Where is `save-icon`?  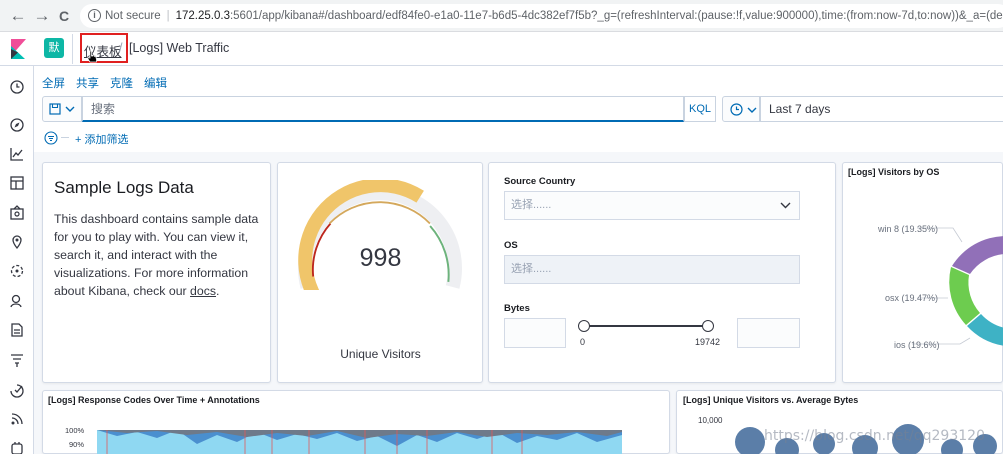 save-icon is located at coordinates (55, 109).